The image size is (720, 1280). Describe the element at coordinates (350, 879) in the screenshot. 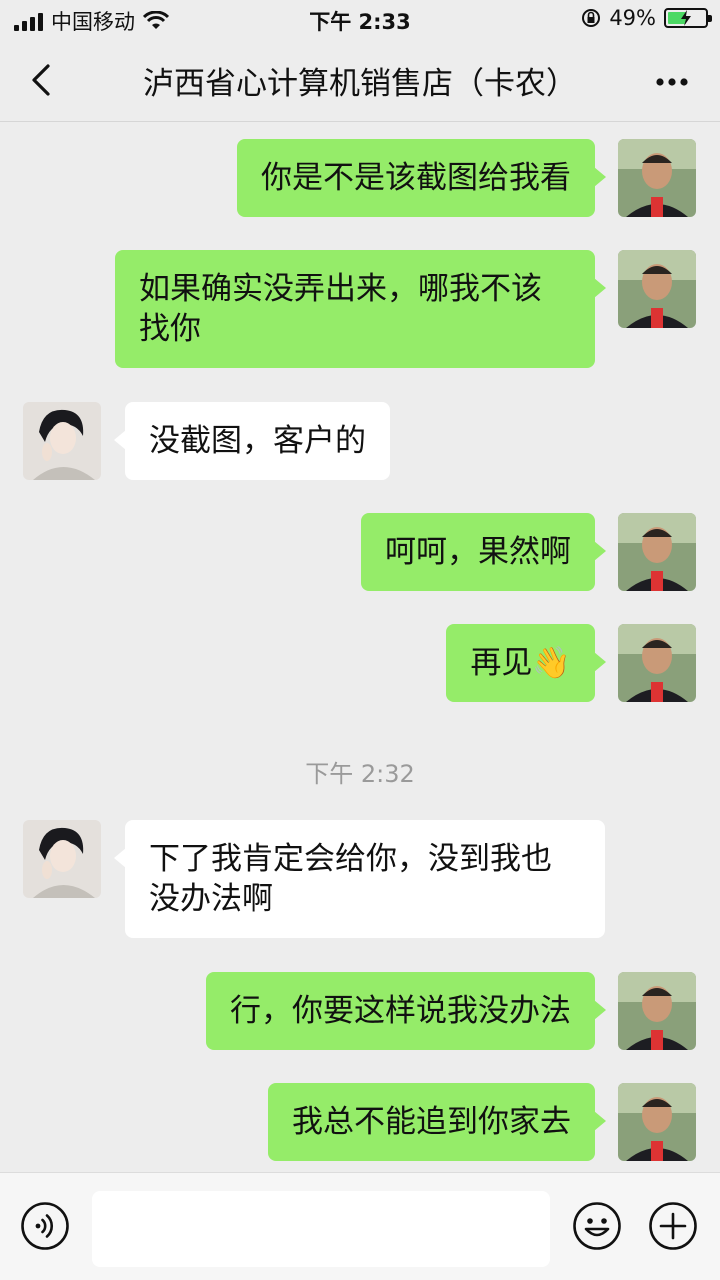

I see `message-text: 下了我肯定会给你，没到我也没办法啊` at that location.